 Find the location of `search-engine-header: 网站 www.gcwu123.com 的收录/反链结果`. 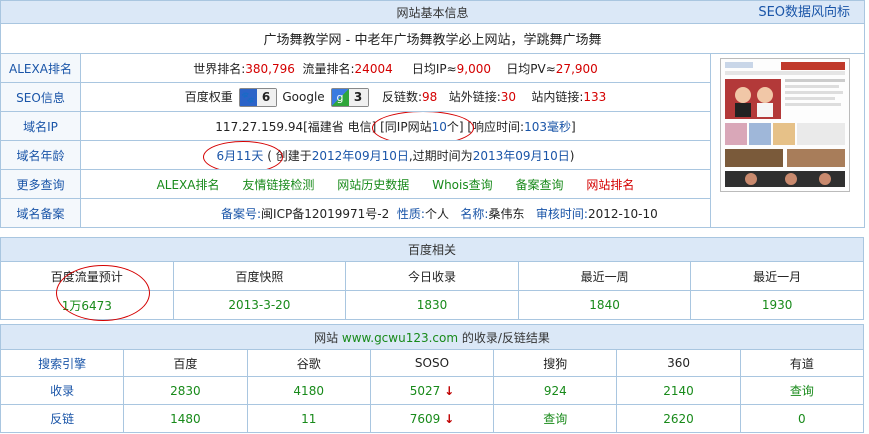

search-engine-header: 网站 www.gcwu123.com 的收录/反链结果 is located at coordinates (432, 337).